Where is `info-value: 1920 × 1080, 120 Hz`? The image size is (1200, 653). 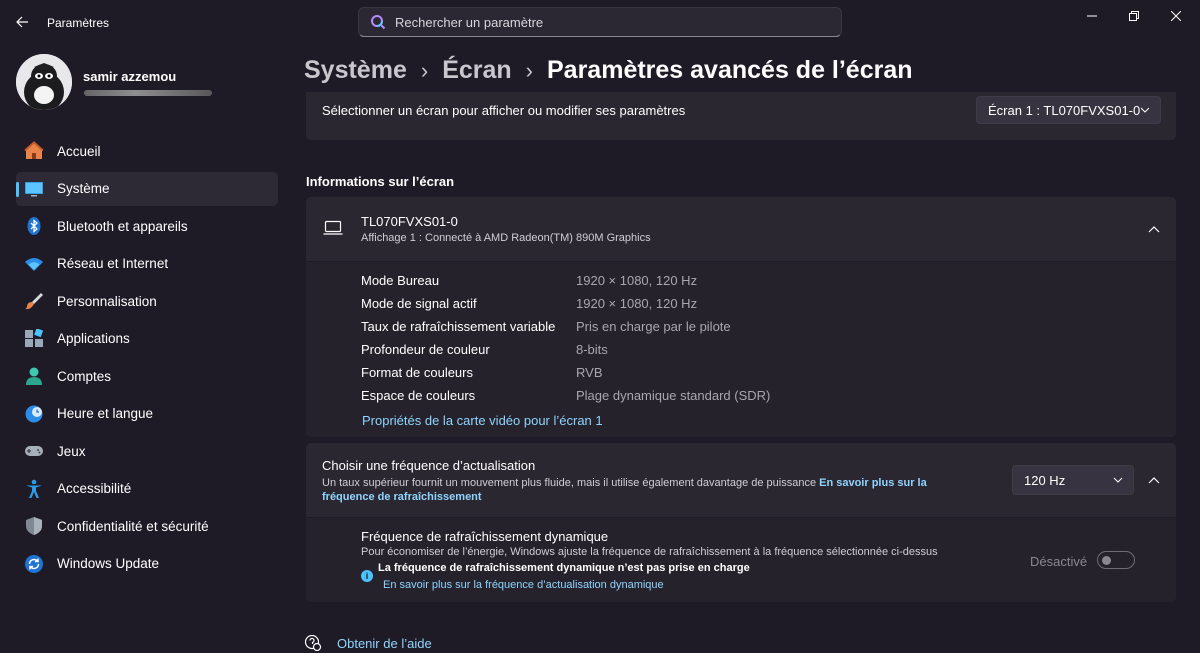 info-value: 1920 × 1080, 120 Hz is located at coordinates (637, 280).